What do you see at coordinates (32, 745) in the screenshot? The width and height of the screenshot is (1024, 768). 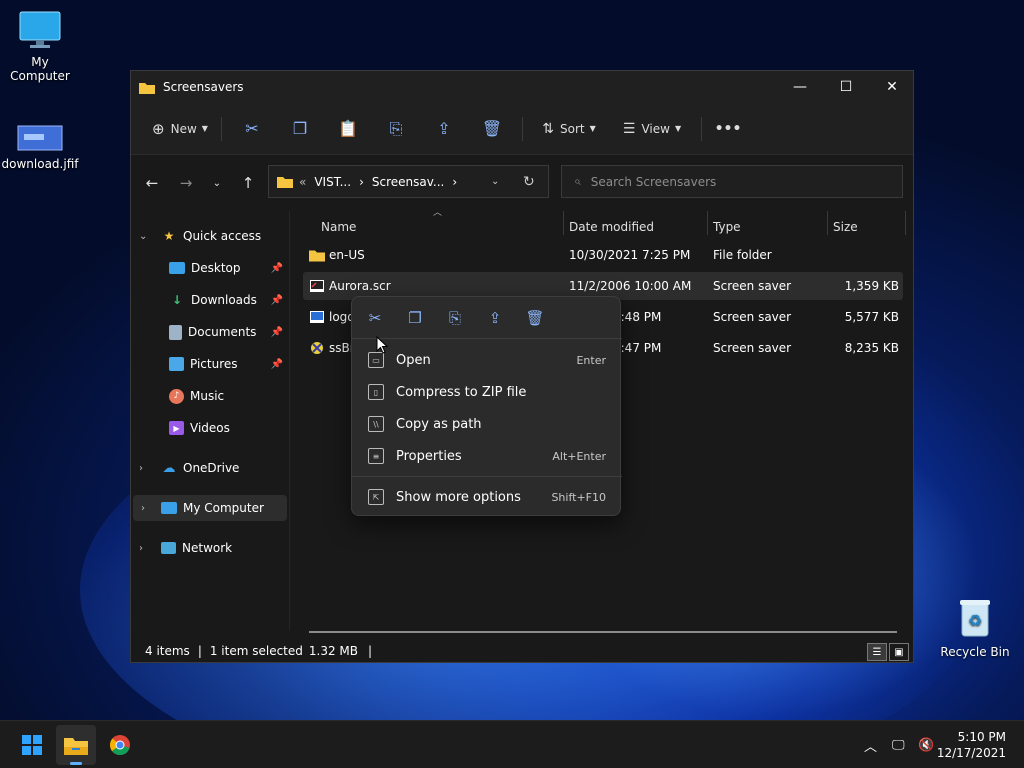 I see `start-button` at bounding box center [32, 745].